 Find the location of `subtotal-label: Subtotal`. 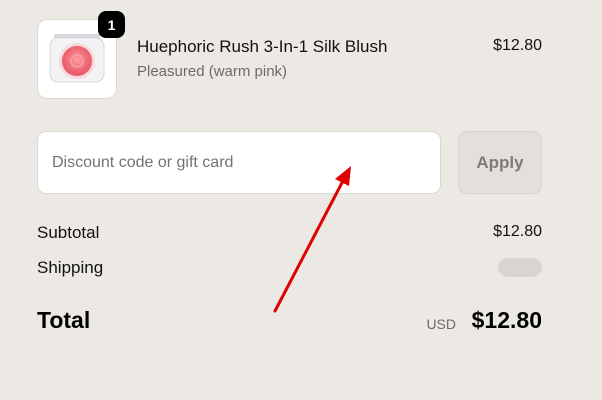

subtotal-label: Subtotal is located at coordinates (68, 232).